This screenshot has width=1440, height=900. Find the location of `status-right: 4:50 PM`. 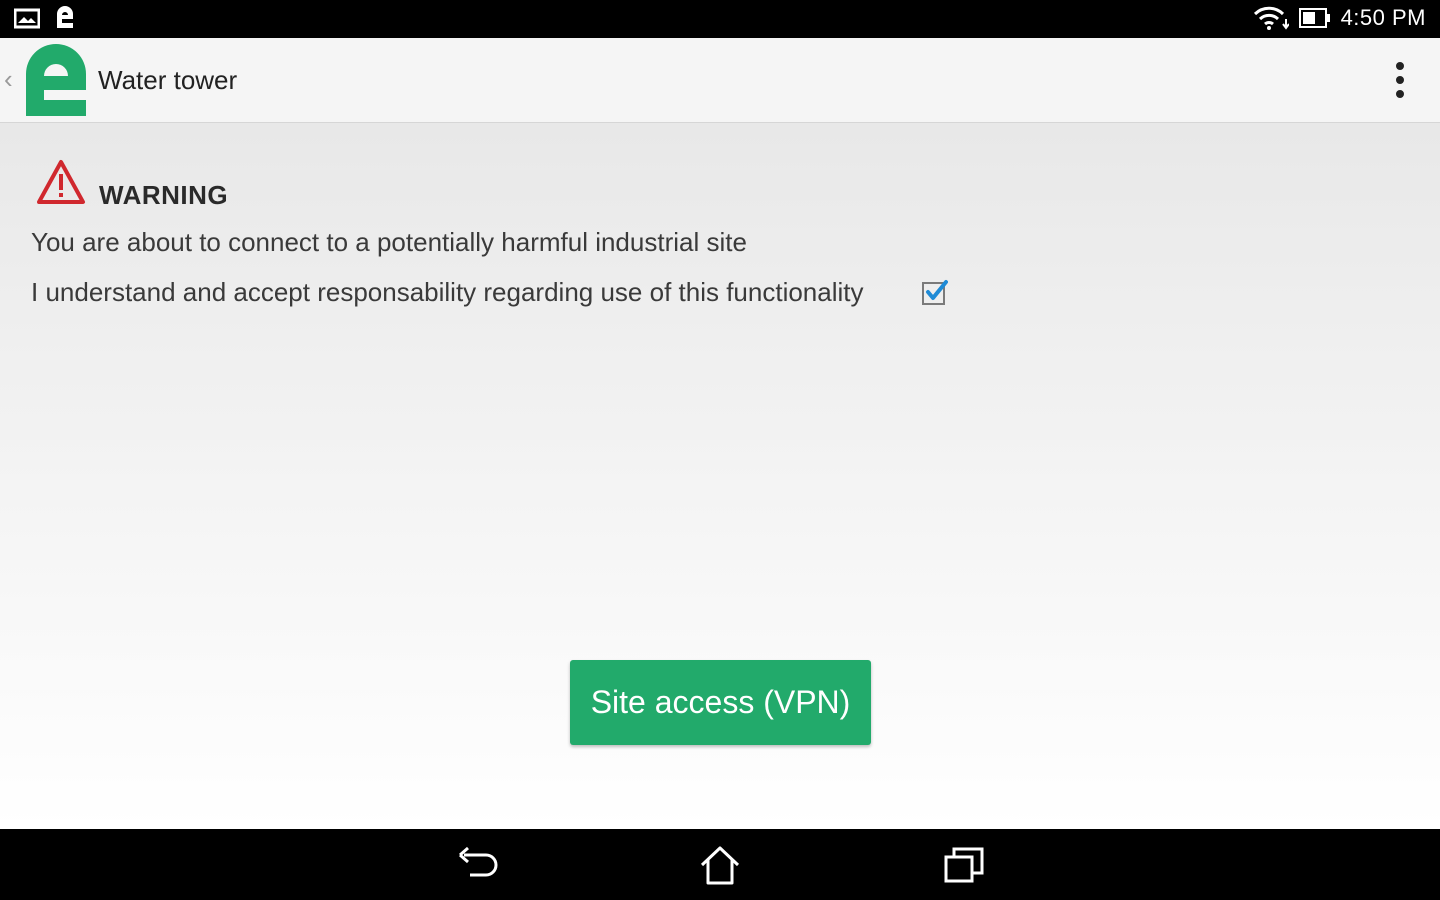

status-right: 4:50 PM is located at coordinates (1339, 18).